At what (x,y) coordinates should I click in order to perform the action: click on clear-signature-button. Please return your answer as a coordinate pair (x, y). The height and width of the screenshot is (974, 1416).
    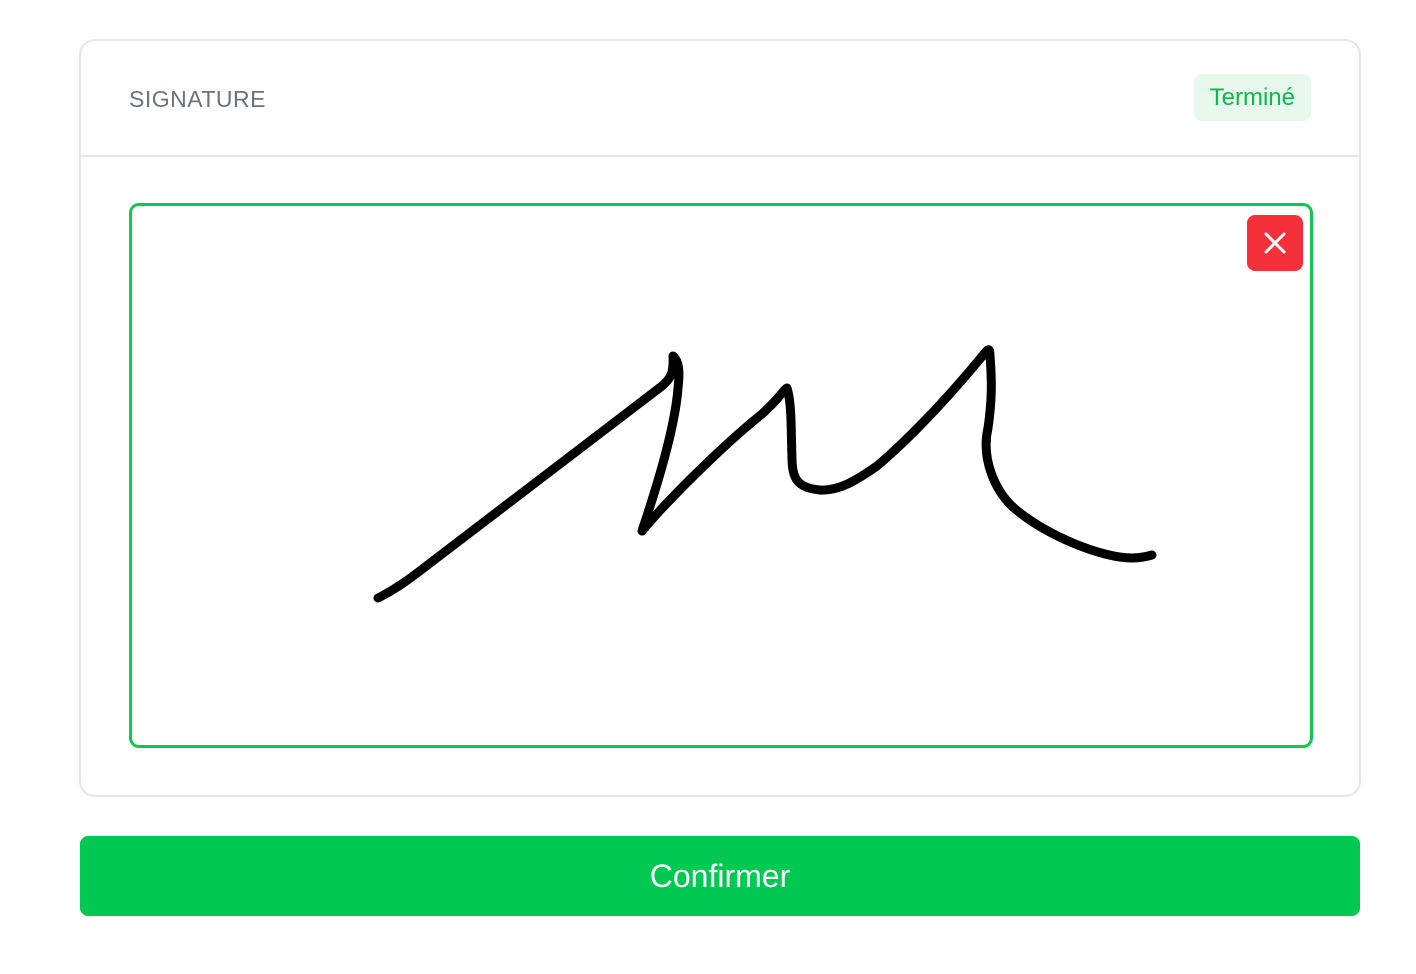
    Looking at the image, I should click on (1275, 243).